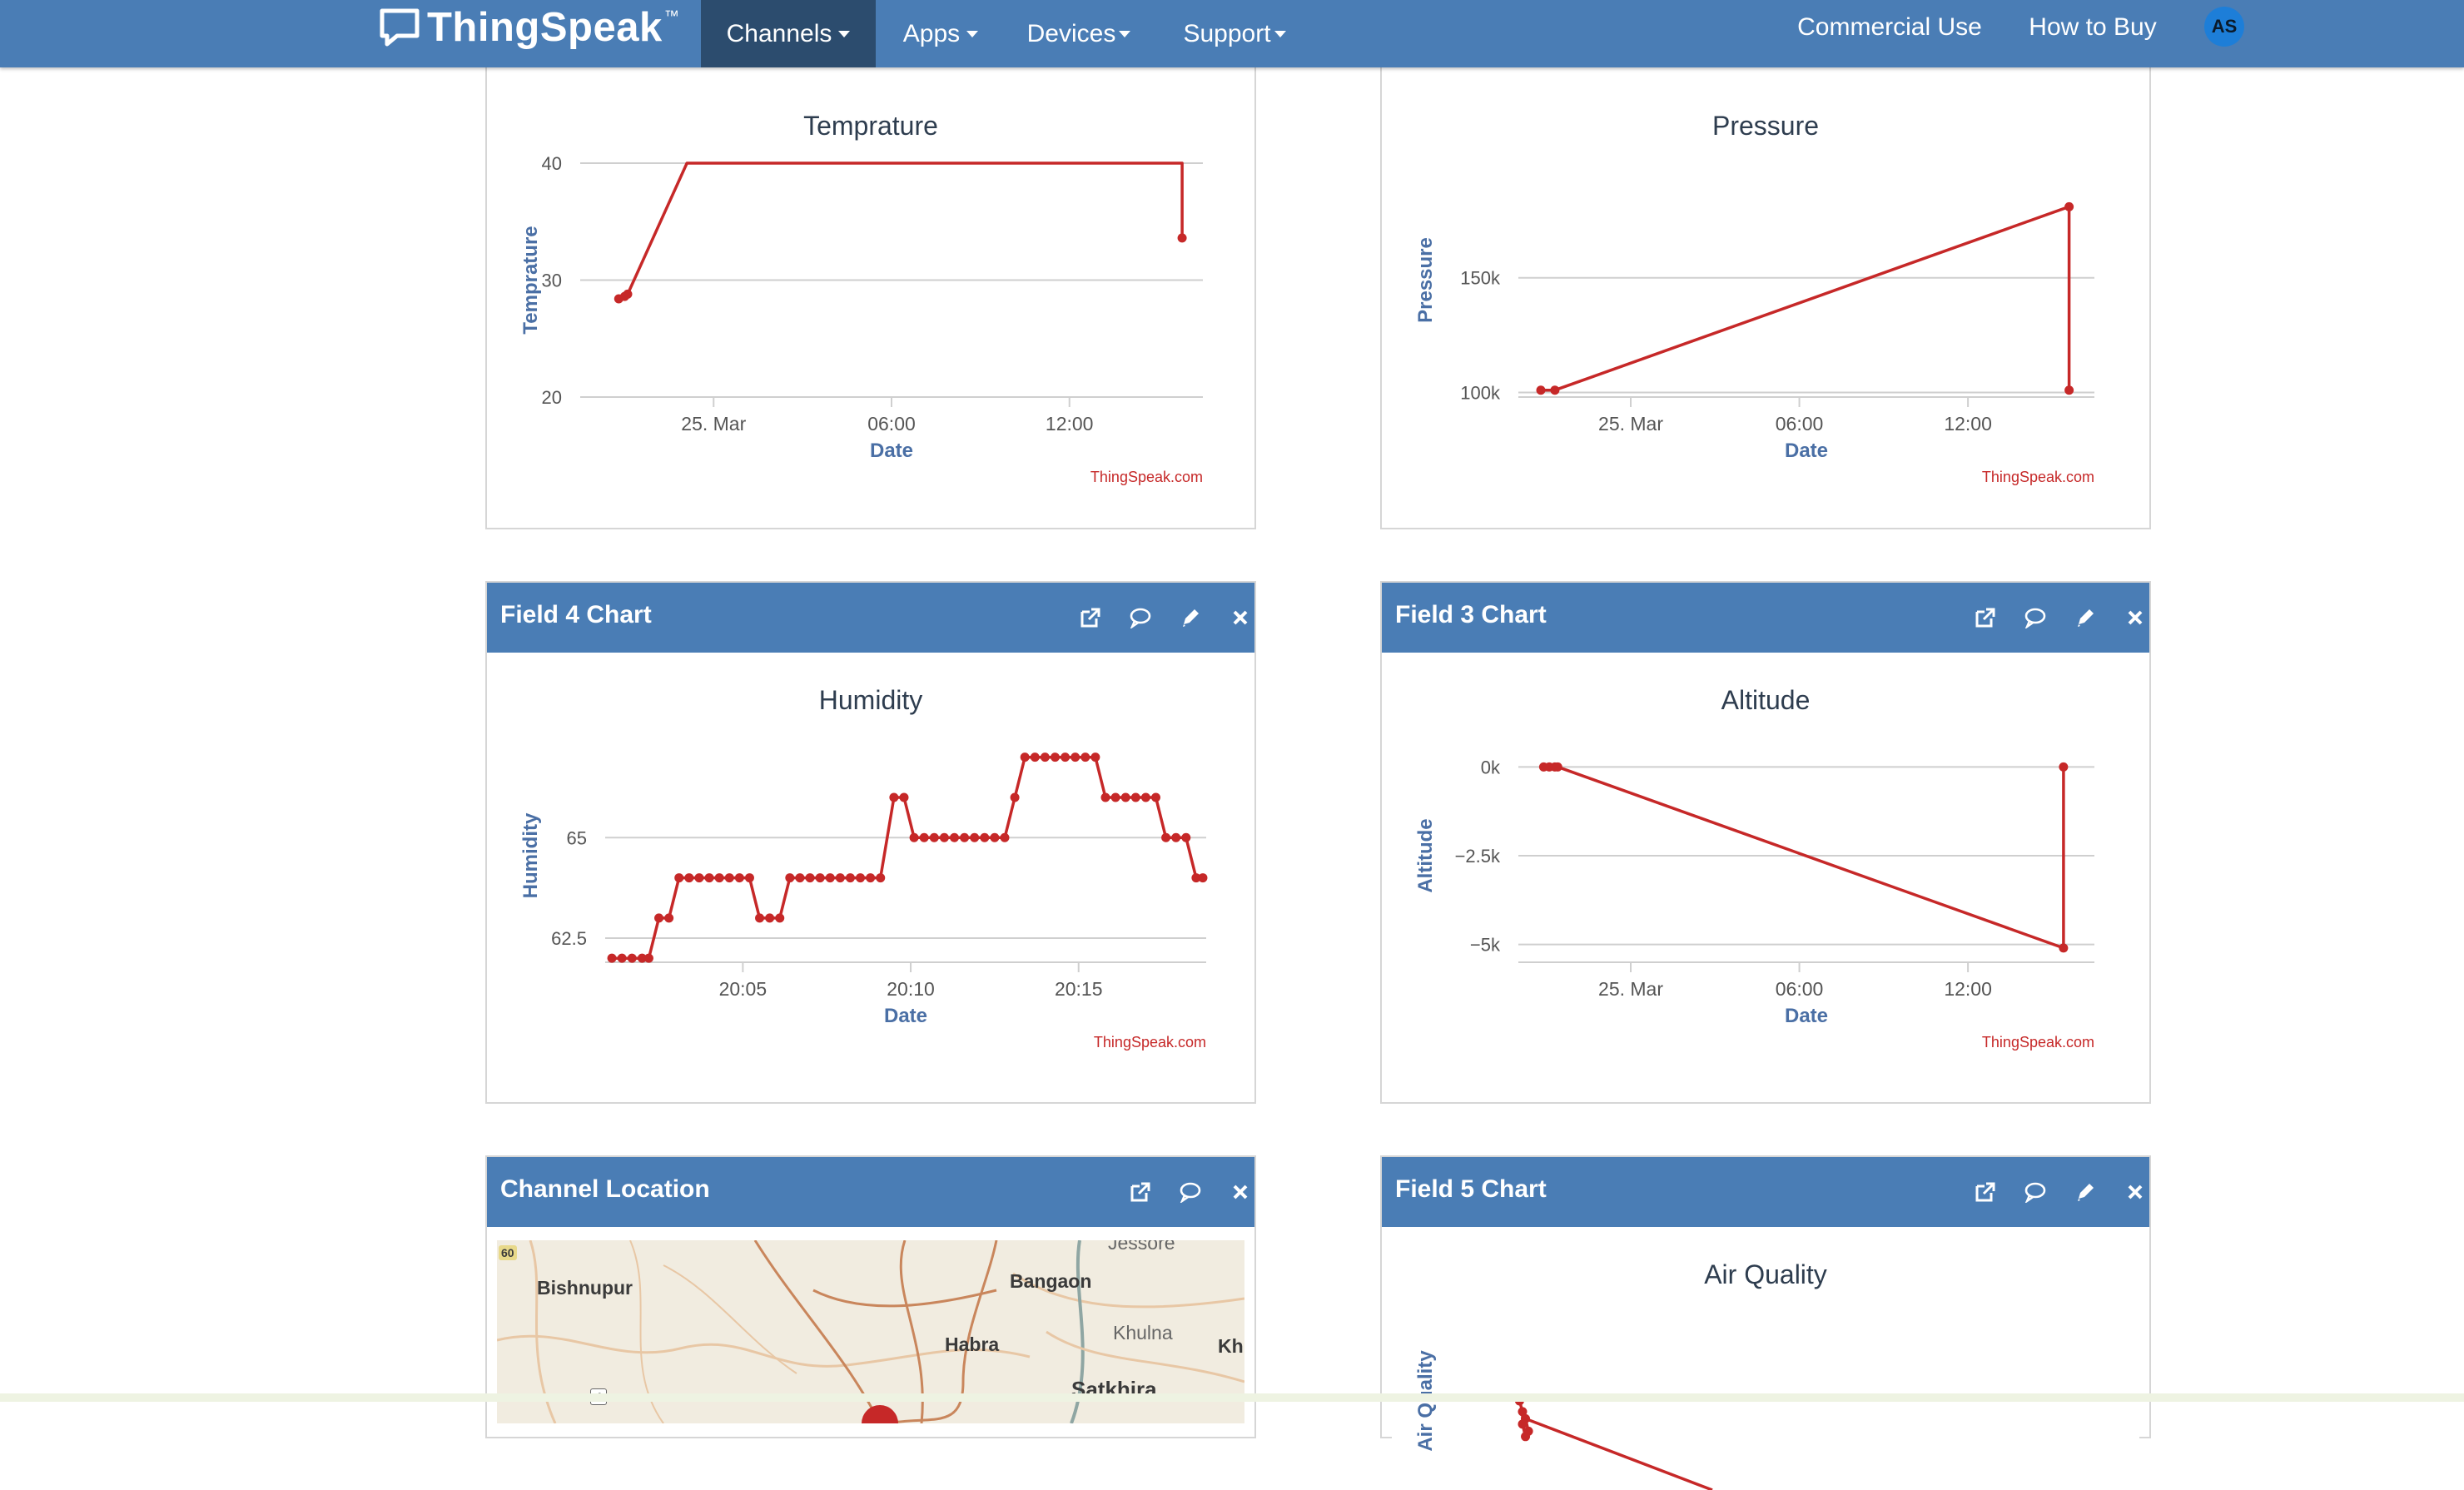 This screenshot has height=1490, width=2464. Describe the element at coordinates (552, 397) in the screenshot. I see `y-tick-label: 20` at that location.